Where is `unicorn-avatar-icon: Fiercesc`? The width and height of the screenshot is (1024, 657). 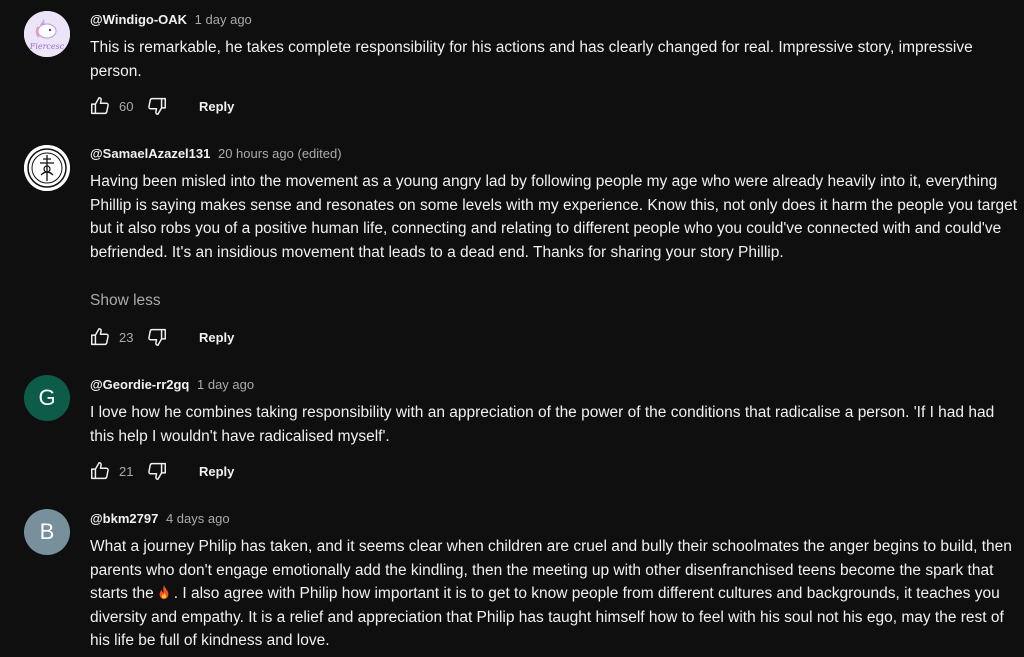
unicorn-avatar-icon: Fiercesc is located at coordinates (47, 34).